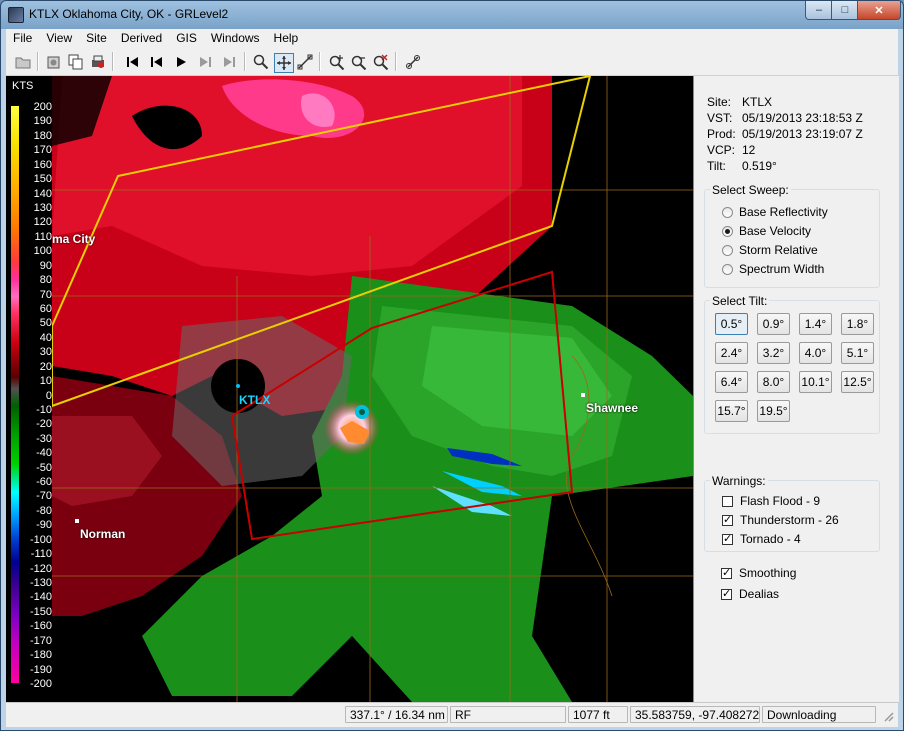 The height and width of the screenshot is (731, 904). I want to click on skip-first-icon, so click(133, 62).